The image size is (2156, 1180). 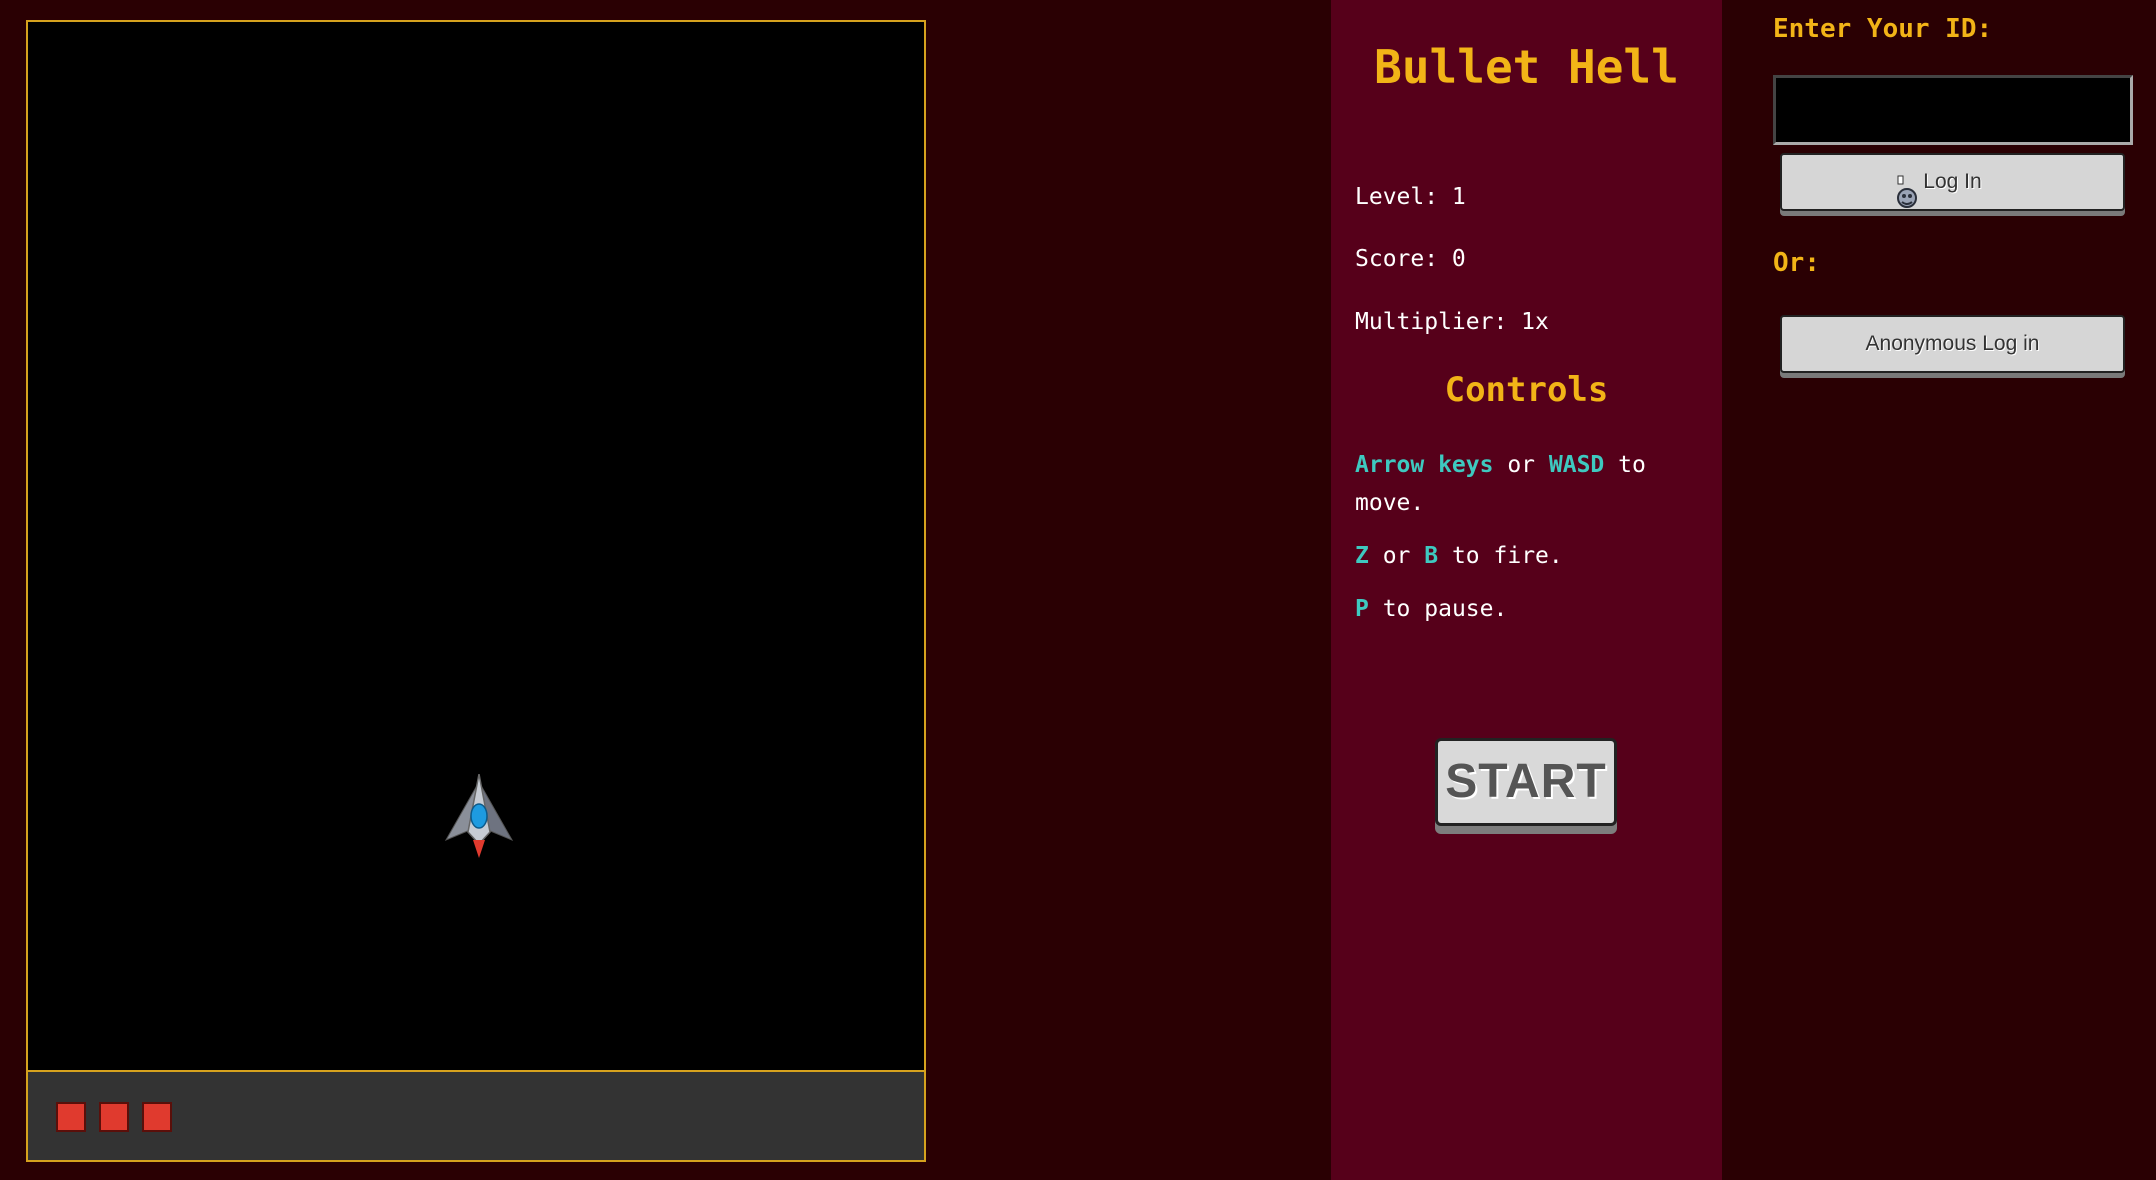 What do you see at coordinates (1410, 197) in the screenshot?
I see `level-display: Level: 1` at bounding box center [1410, 197].